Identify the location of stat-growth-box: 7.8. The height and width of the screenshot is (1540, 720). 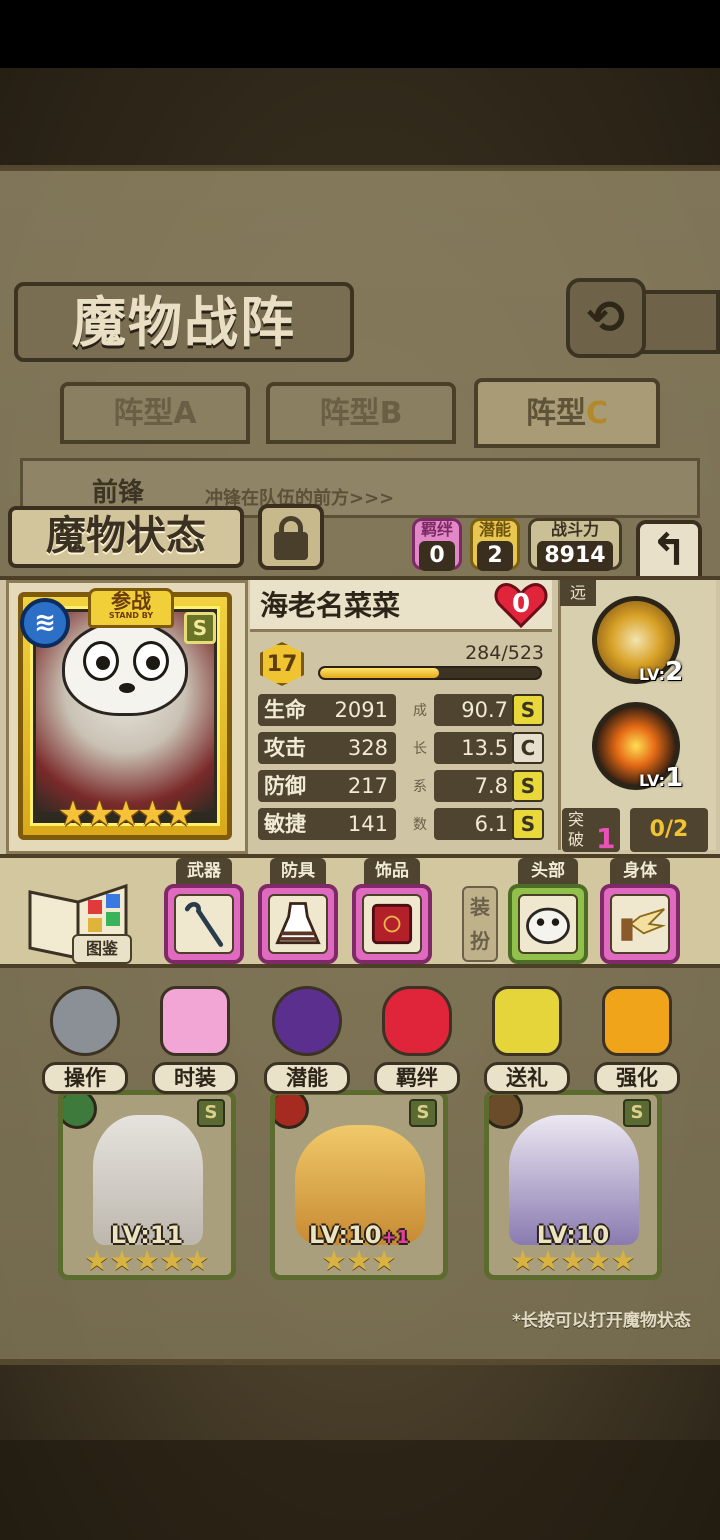
(474, 786).